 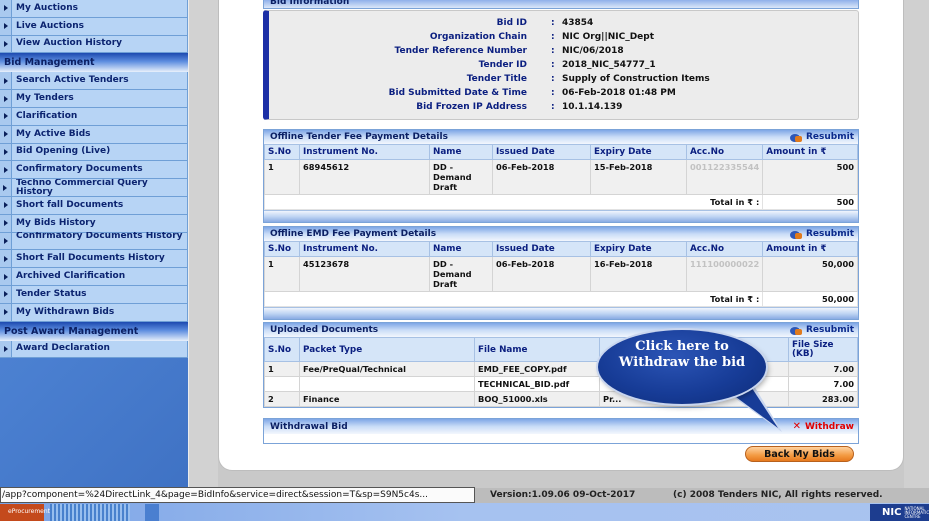 What do you see at coordinates (94, 152) in the screenshot?
I see `sidebar-item-bid-opening-live: Bid Opening (Live)` at bounding box center [94, 152].